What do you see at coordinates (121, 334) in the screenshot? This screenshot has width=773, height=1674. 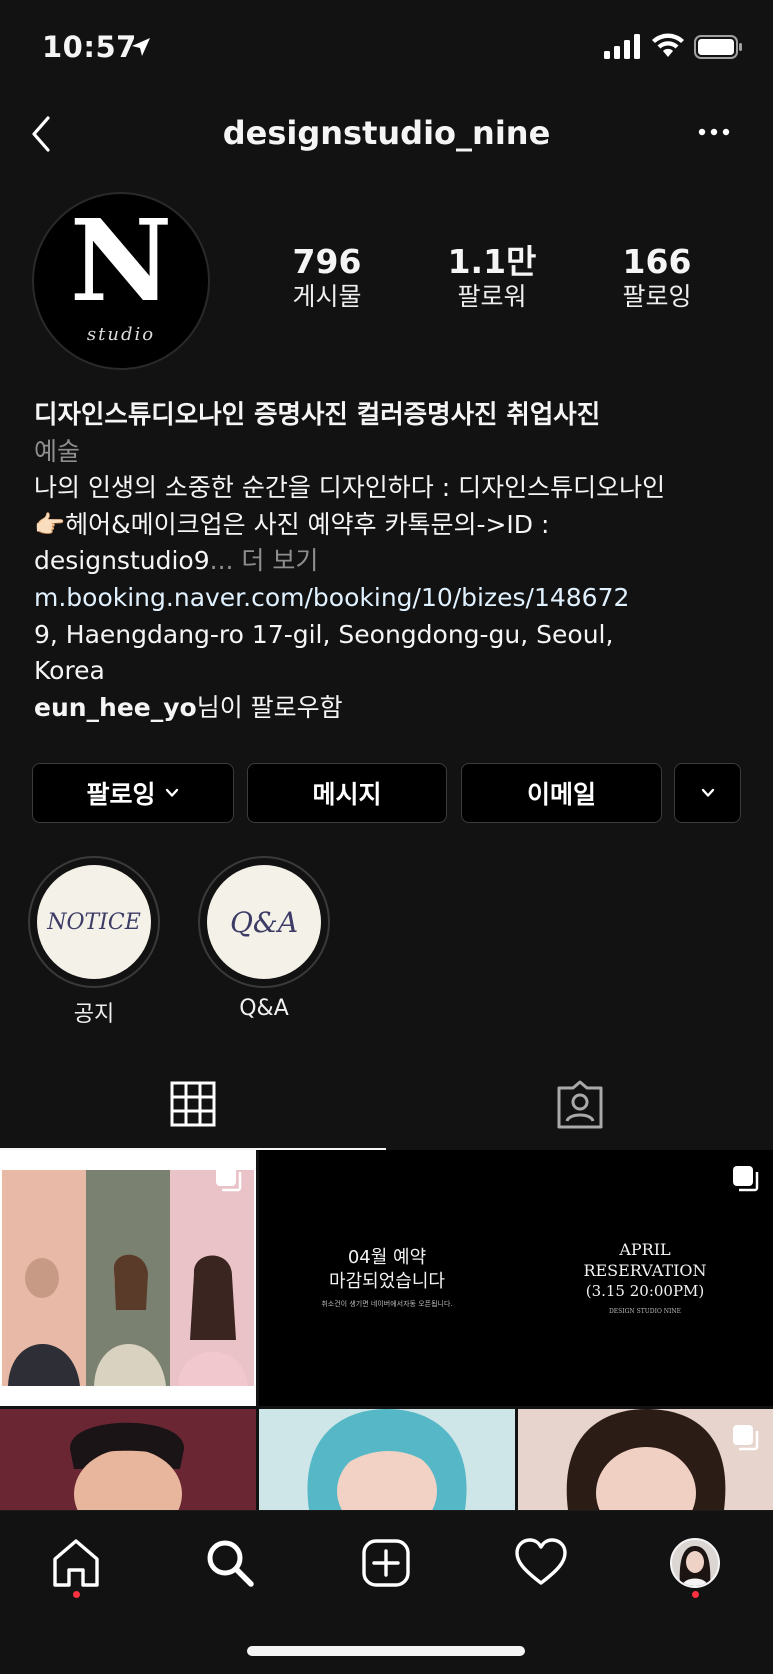 I see `avatar-logo-sub: studio` at bounding box center [121, 334].